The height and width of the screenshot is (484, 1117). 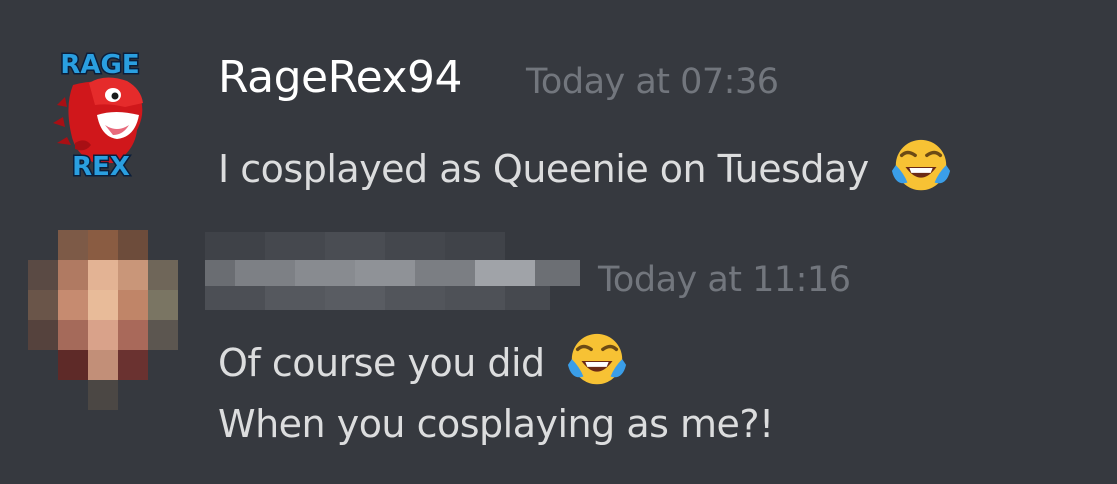 I want to click on avatar-ragerex: RAGE REX, so click(x=100, y=115).